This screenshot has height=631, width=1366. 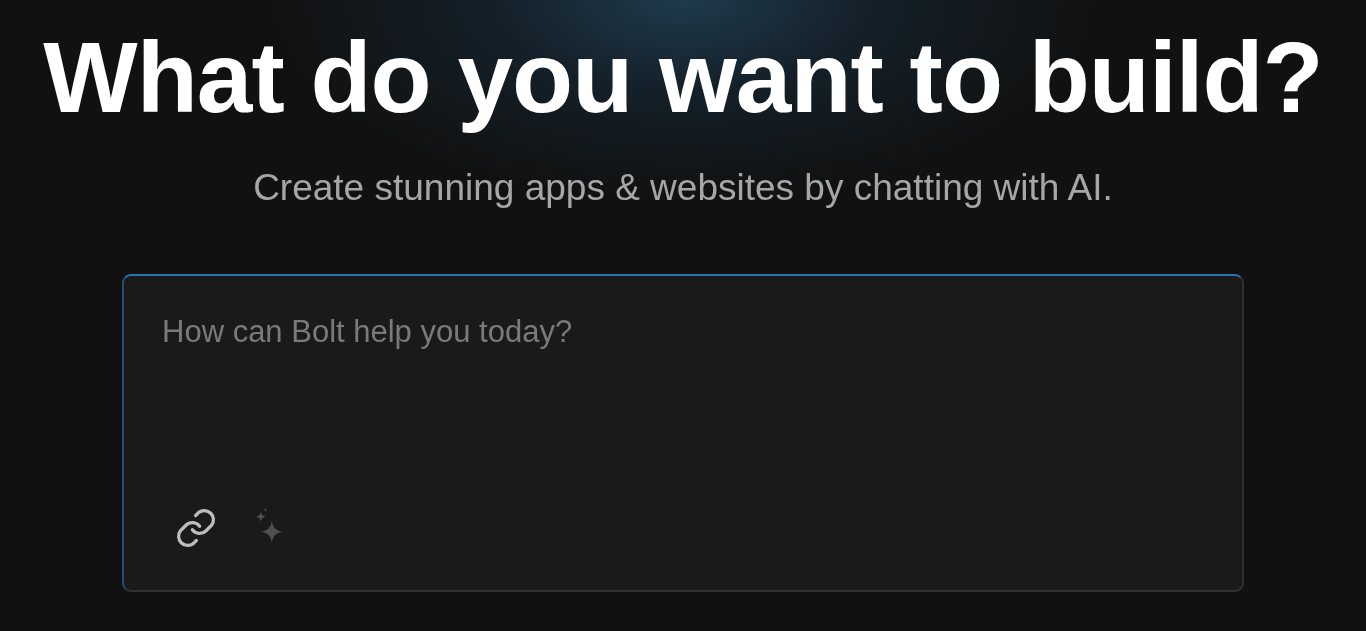 What do you see at coordinates (196, 528) in the screenshot?
I see `attach-link-button` at bounding box center [196, 528].